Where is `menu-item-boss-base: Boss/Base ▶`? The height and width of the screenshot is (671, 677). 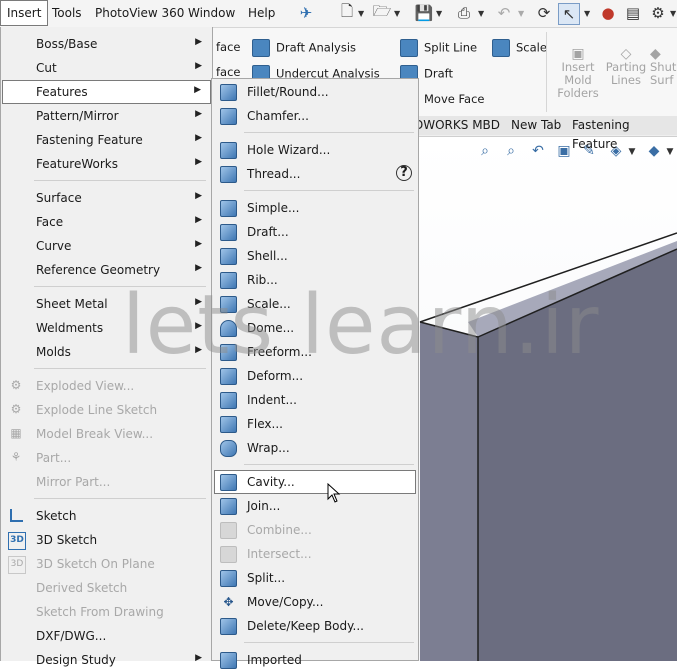
menu-item-boss-base: Boss/Base ▶ is located at coordinates (106, 44).